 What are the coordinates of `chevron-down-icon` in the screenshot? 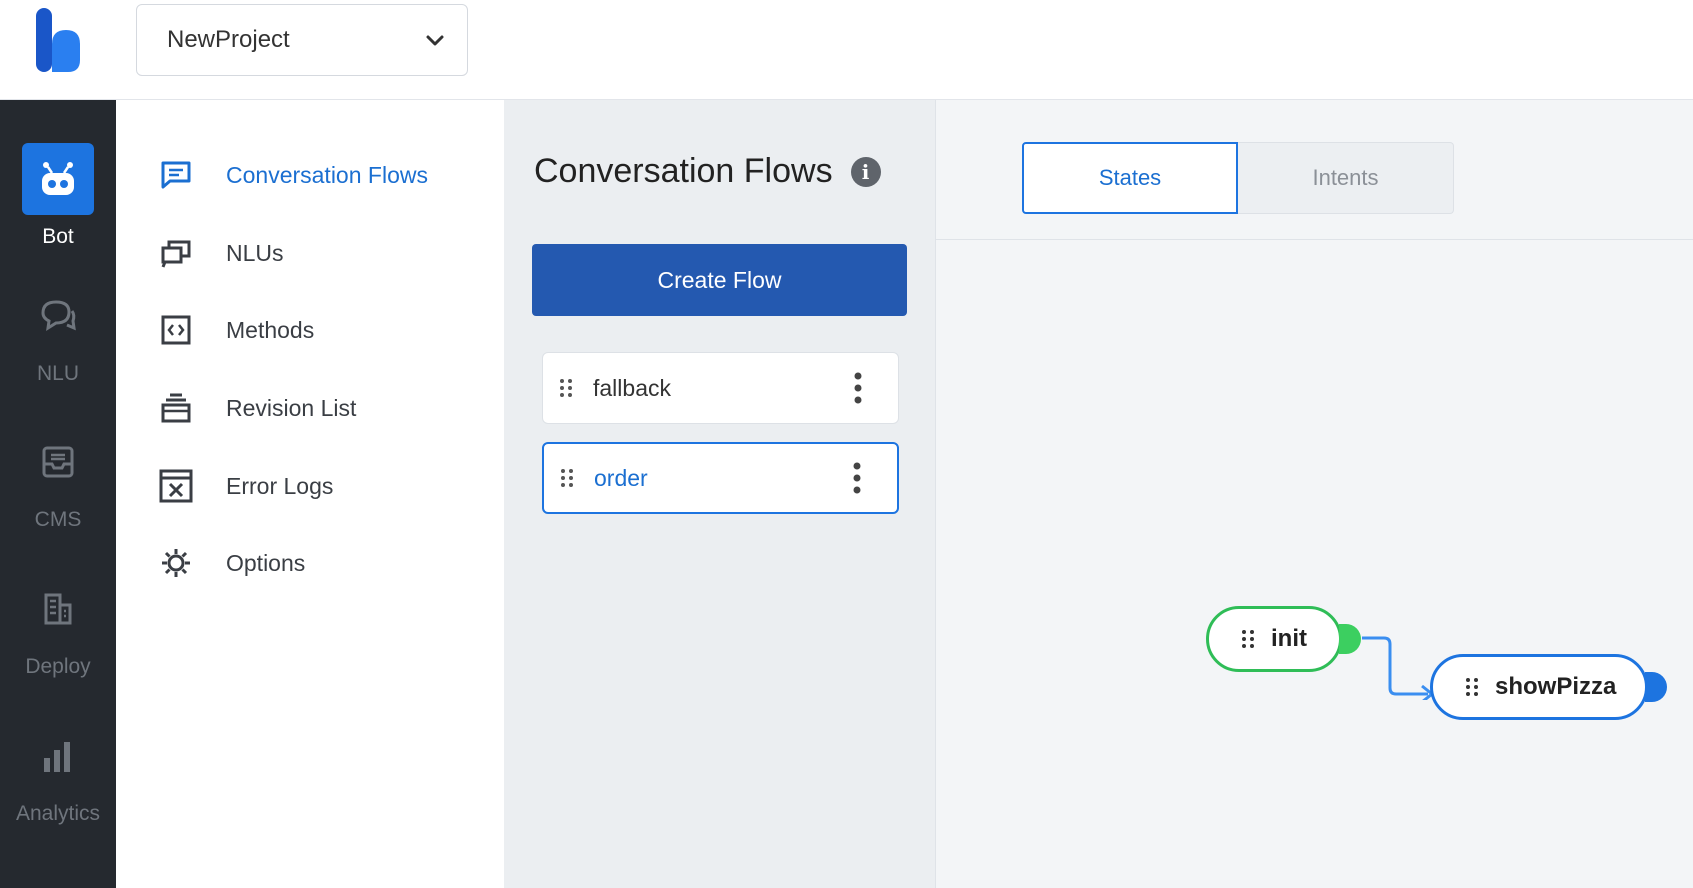 It's located at (435, 40).